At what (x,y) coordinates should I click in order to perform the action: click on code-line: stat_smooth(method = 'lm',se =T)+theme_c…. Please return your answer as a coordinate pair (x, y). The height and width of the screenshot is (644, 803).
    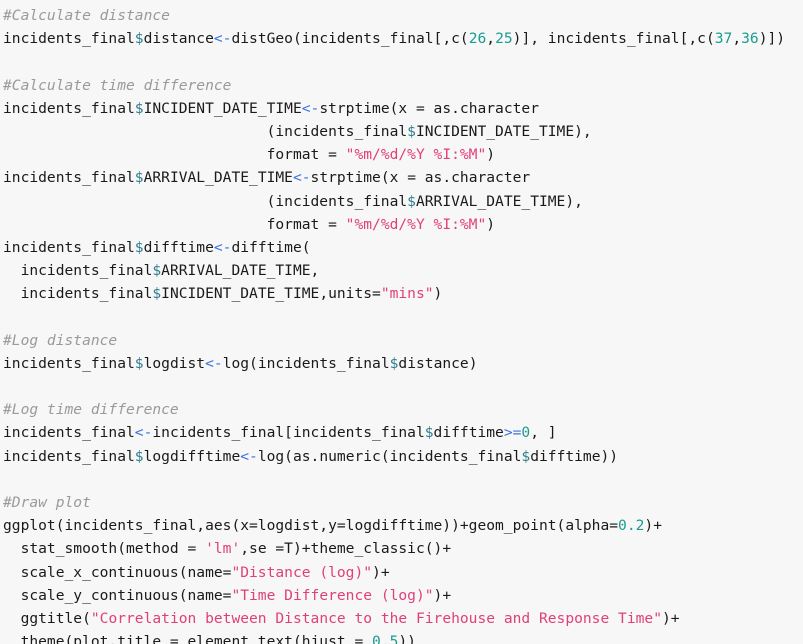
    Looking at the image, I should click on (403, 548).